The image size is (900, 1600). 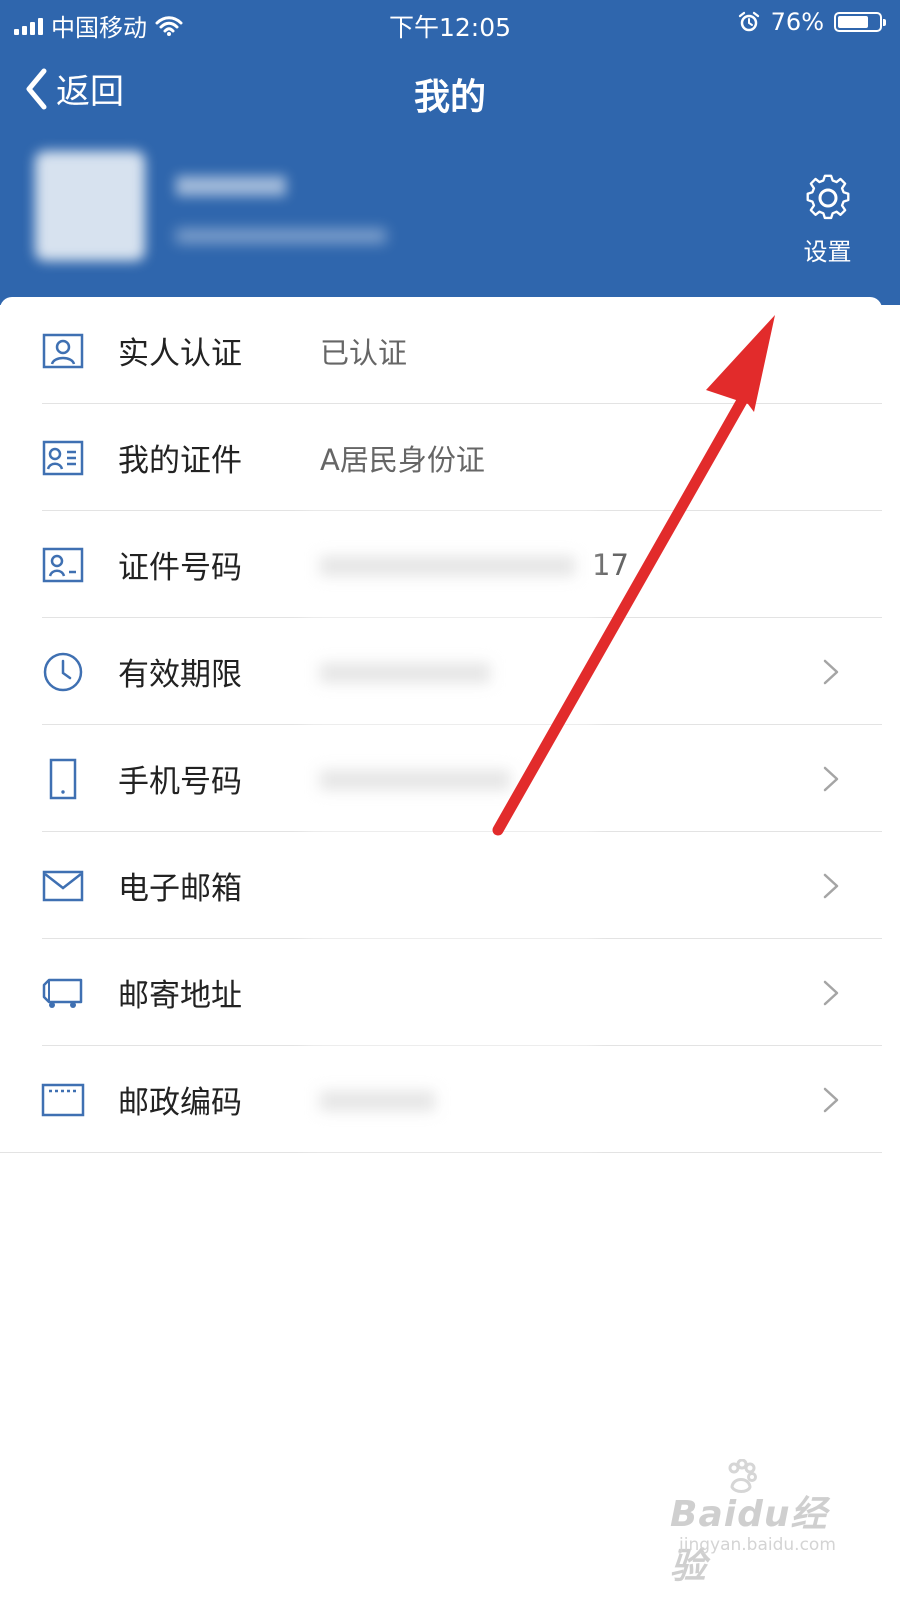 I want to click on id-badge-icon, so click(x=63, y=351).